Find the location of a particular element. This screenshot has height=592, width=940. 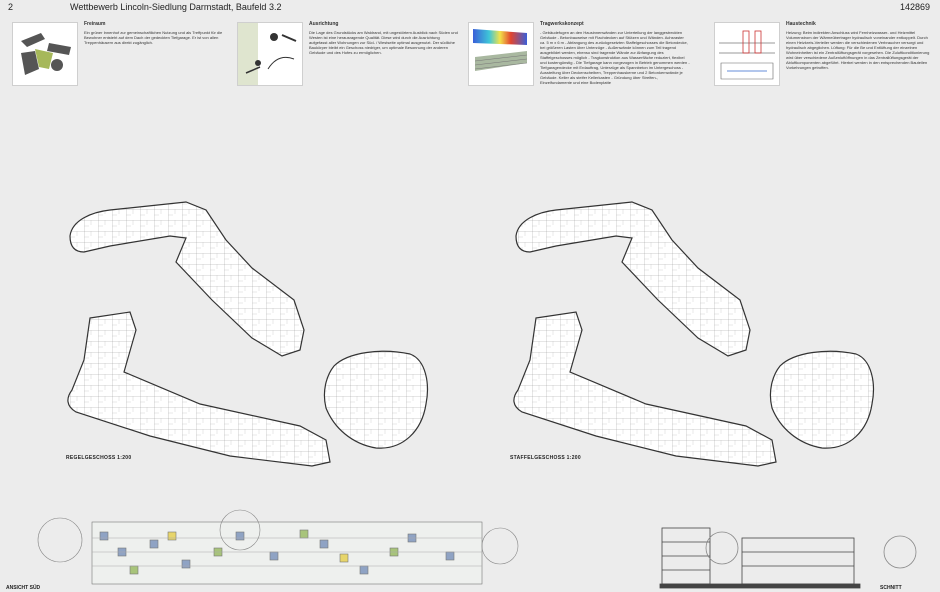

plan-label-staffelgeschoss: STAFFELGESCHOSS 1:200 is located at coordinates (545, 458).